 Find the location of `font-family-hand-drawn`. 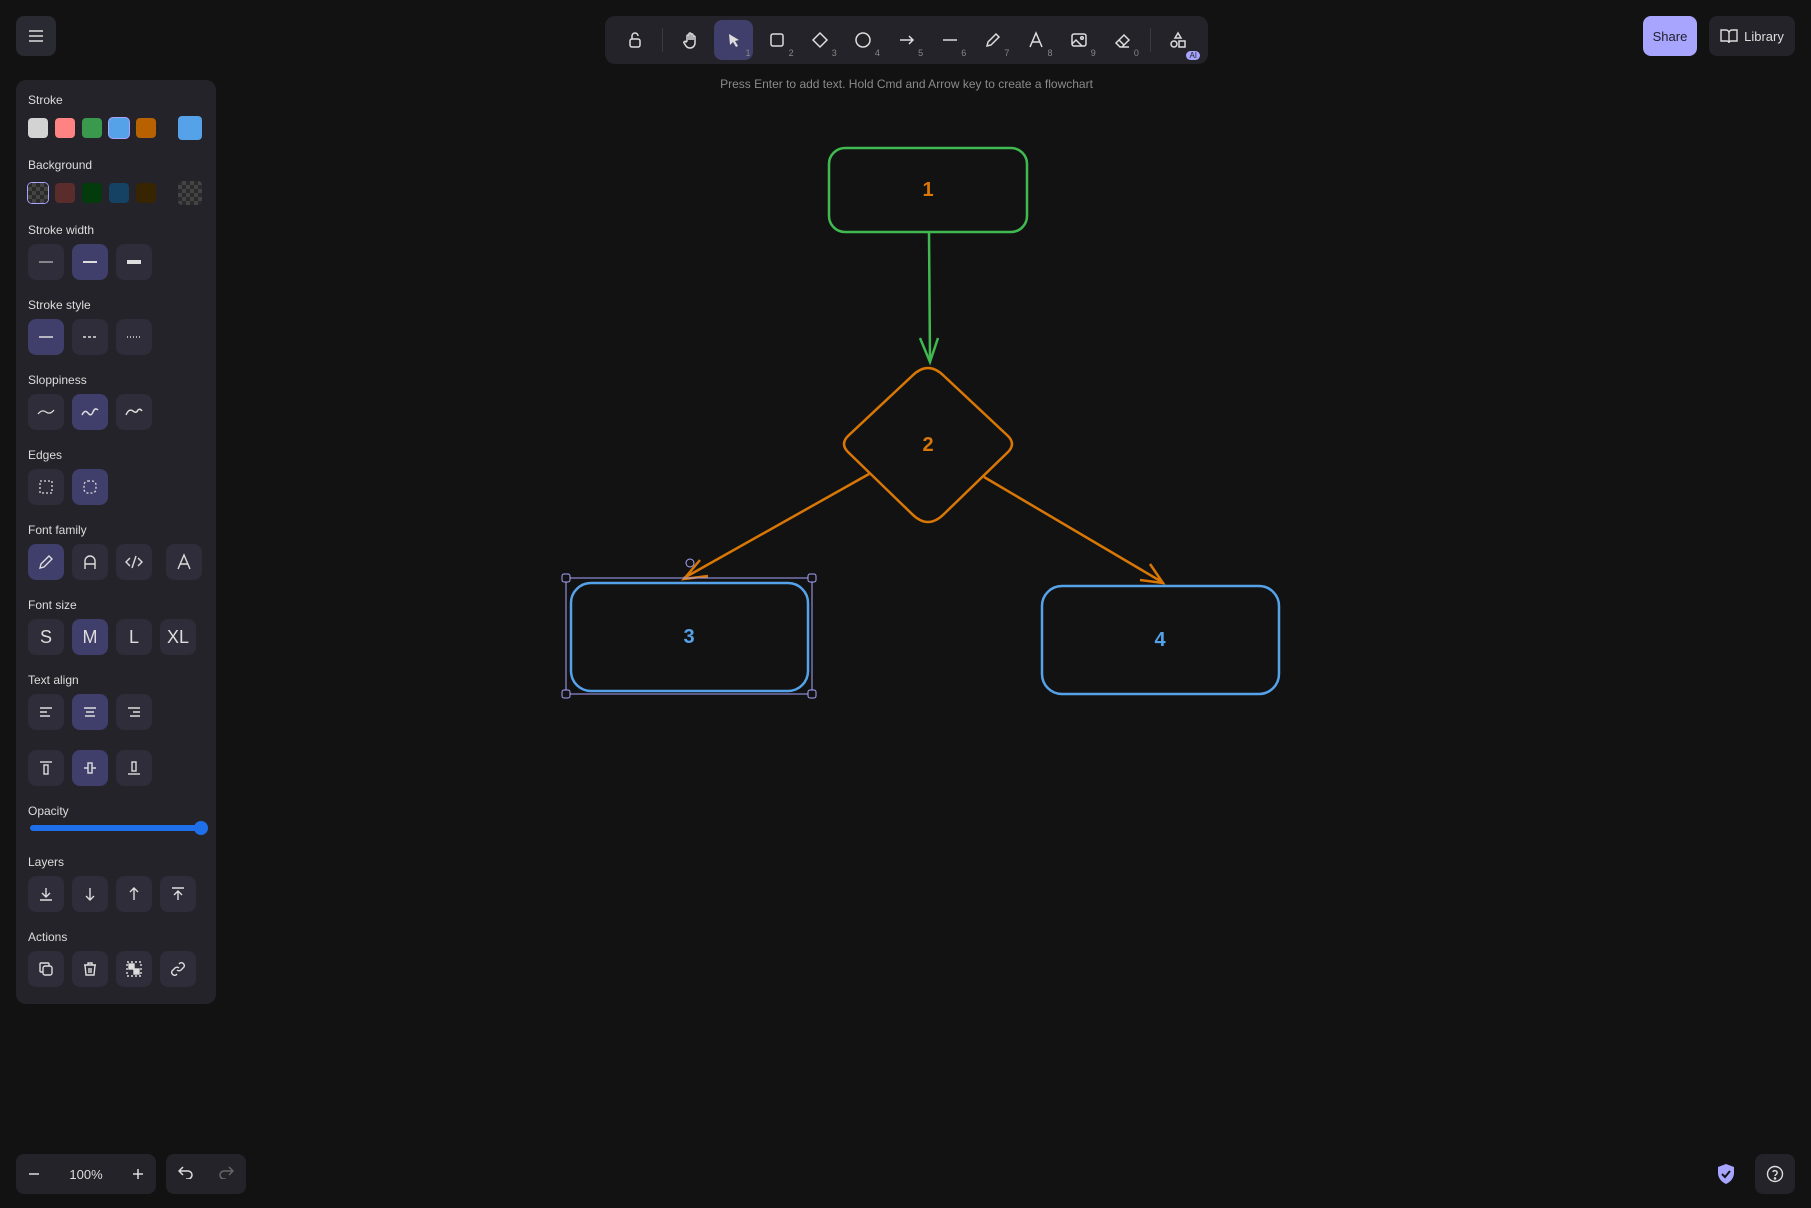

font-family-hand-drawn is located at coordinates (46, 562).